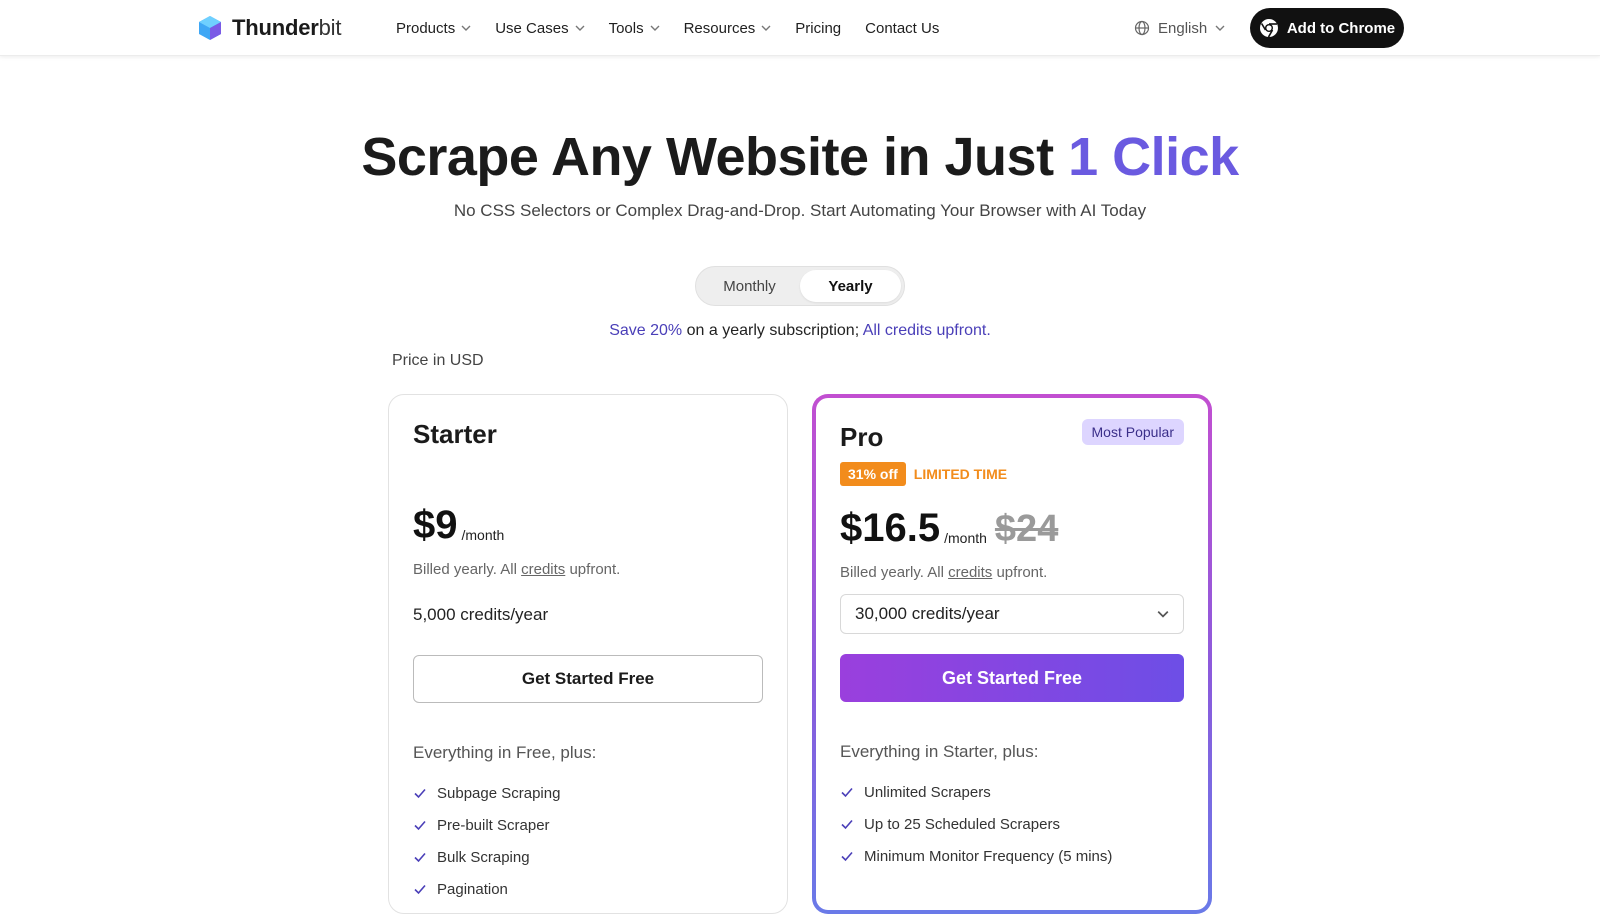 This screenshot has width=1600, height=914. What do you see at coordinates (426, 28) in the screenshot?
I see `nav-label: Products` at bounding box center [426, 28].